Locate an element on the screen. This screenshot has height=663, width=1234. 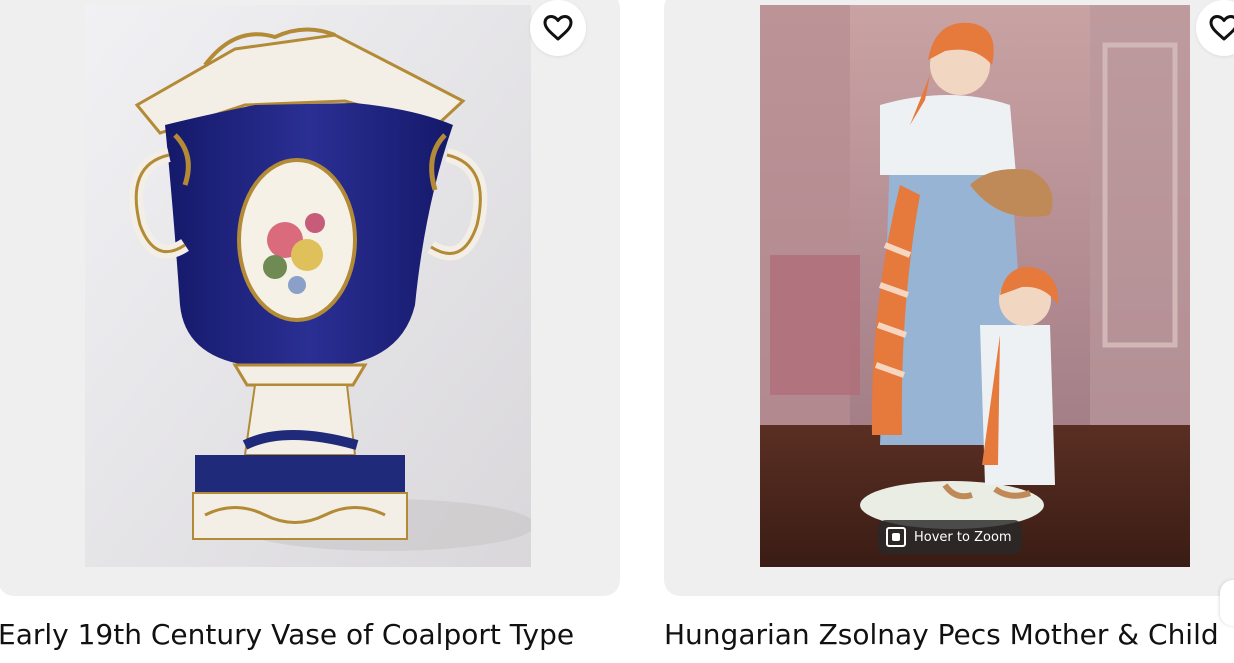
listing-title: Early 19th Century Vase of Coalport Type is located at coordinates (310, 634).